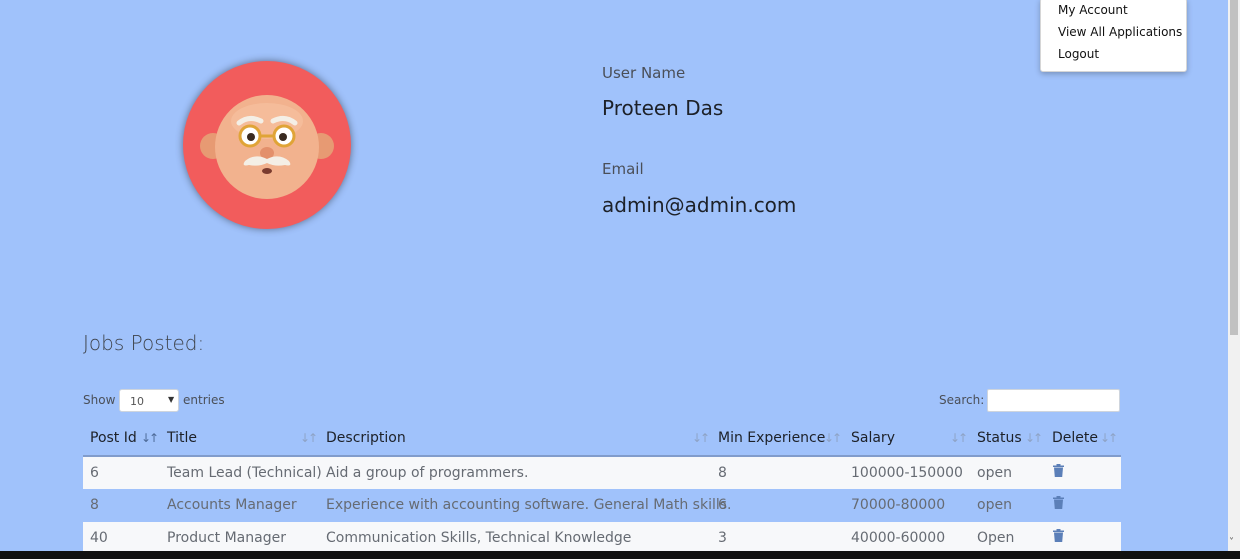 Image resolution: width=1240 pixels, height=559 pixels. What do you see at coordinates (699, 205) in the screenshot?
I see `email-value: admin@admin.com` at bounding box center [699, 205].